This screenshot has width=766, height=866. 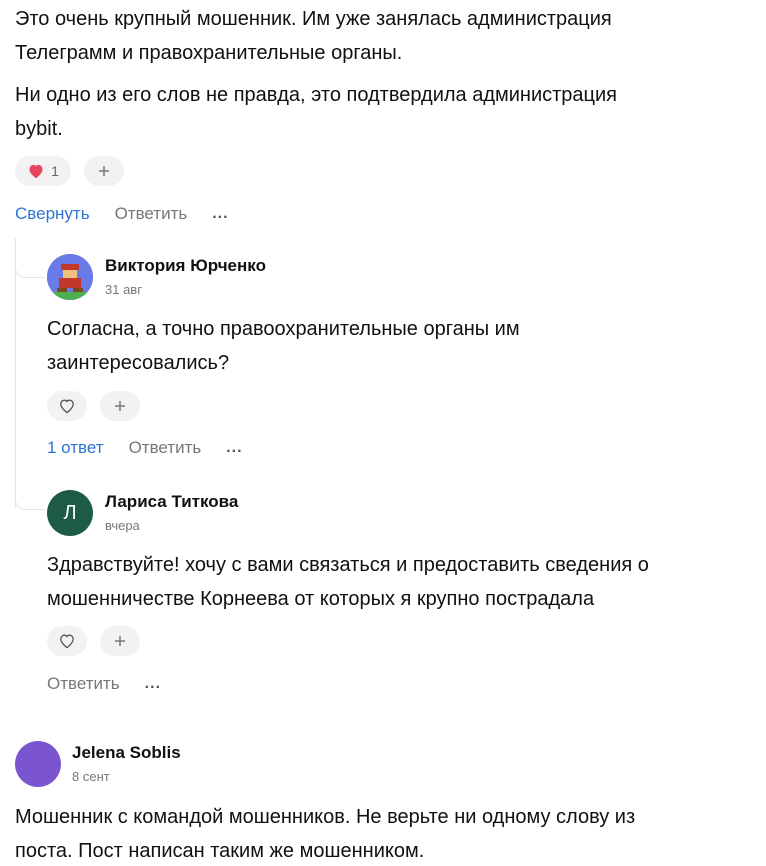 I want to click on author-name: Лариса Титкова, so click(x=171, y=502).